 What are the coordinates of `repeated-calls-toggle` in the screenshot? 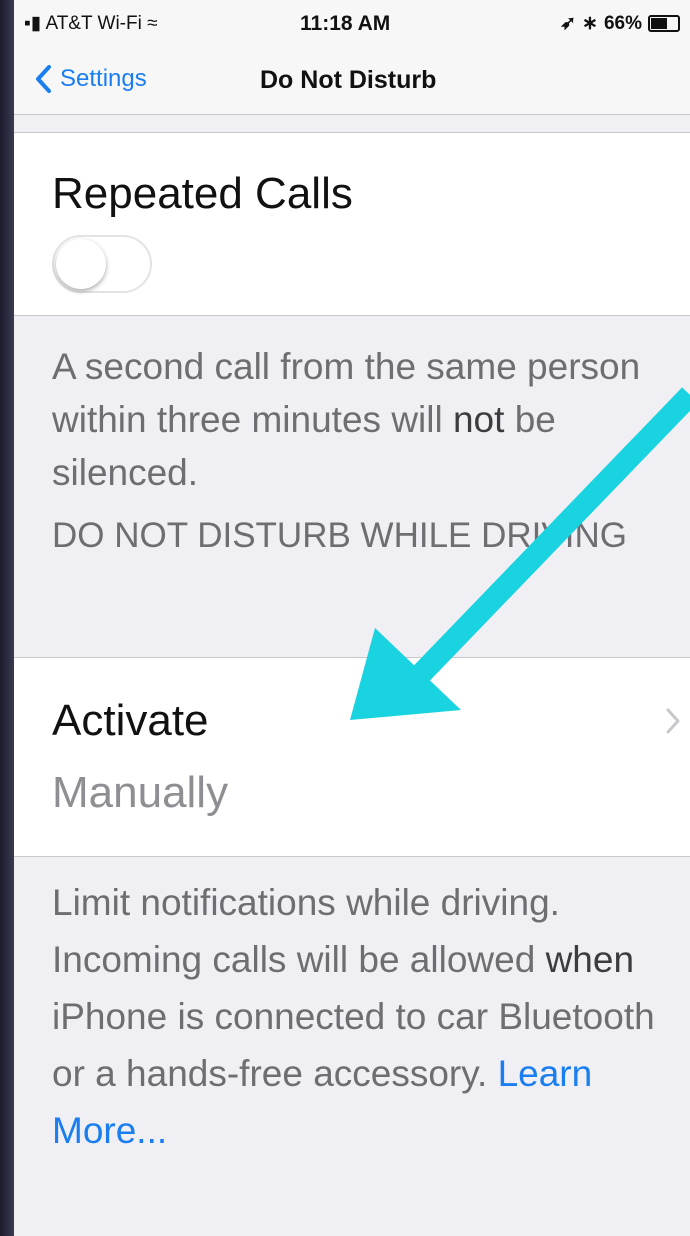 It's located at (102, 264).